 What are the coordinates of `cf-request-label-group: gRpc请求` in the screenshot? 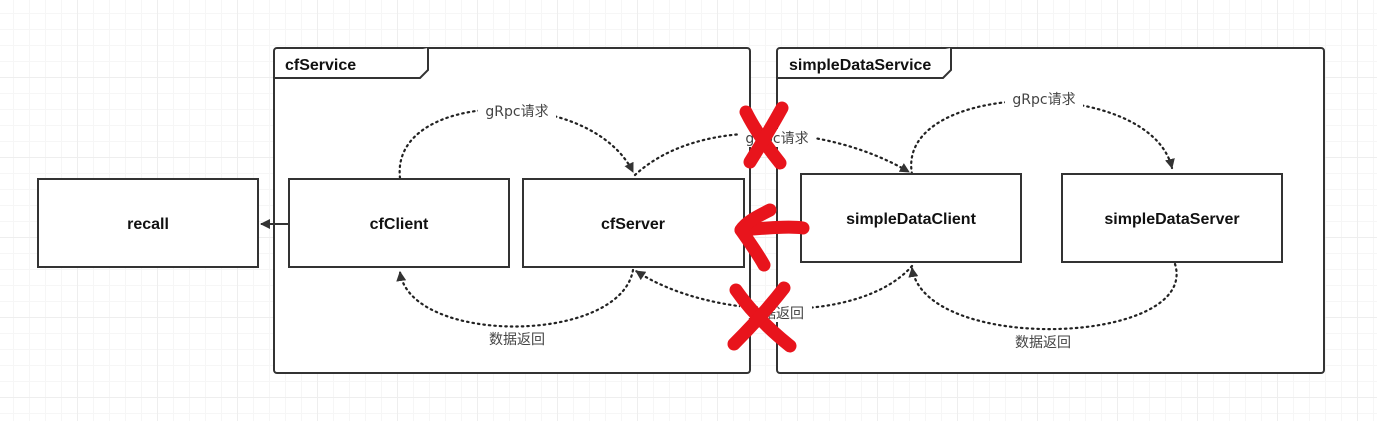 It's located at (517, 111).